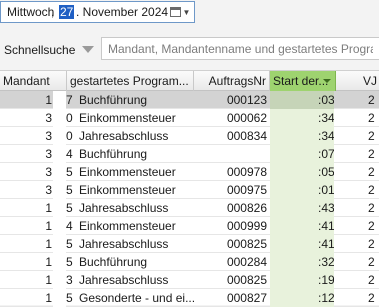 This screenshot has height=307, width=379. Describe the element at coordinates (69, 100) in the screenshot. I see `cell-program-prefix: 7` at that location.